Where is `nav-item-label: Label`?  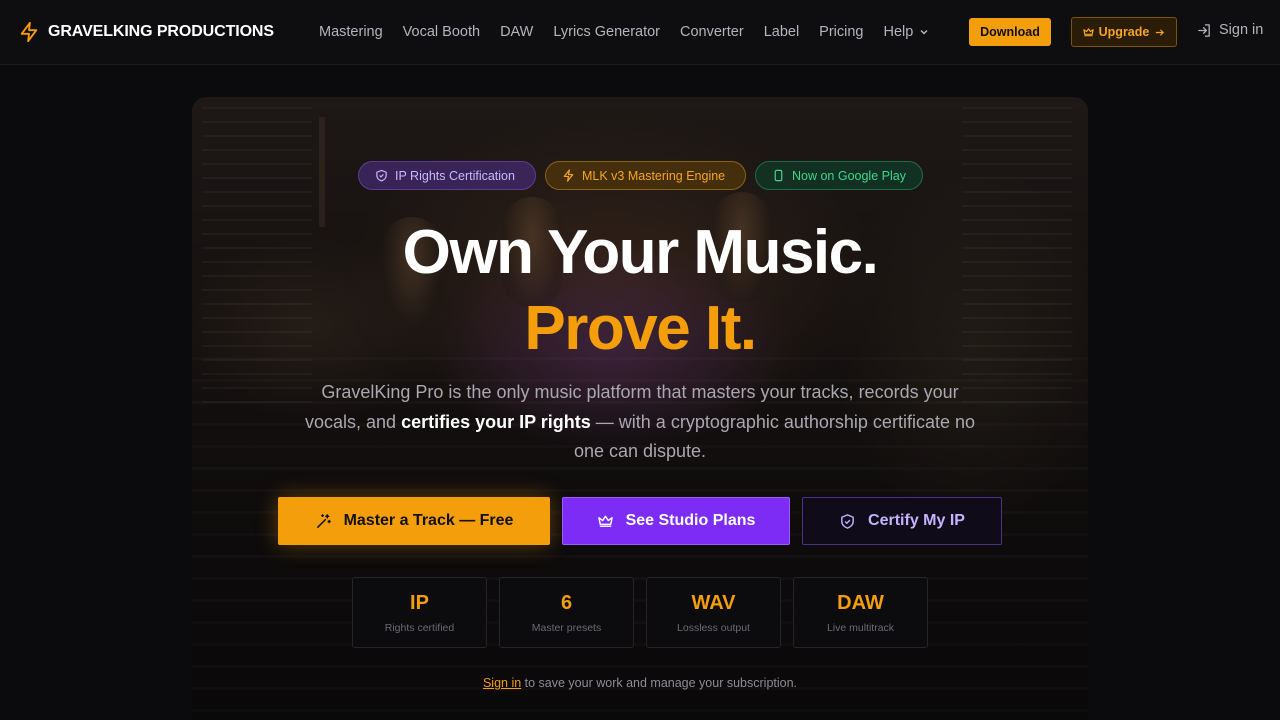 nav-item-label: Label is located at coordinates (781, 32).